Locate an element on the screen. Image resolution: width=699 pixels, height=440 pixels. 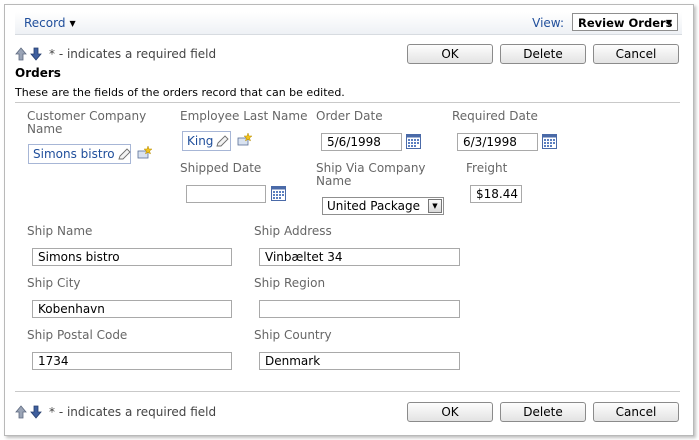
required-date-label: Required Date is located at coordinates (495, 116).